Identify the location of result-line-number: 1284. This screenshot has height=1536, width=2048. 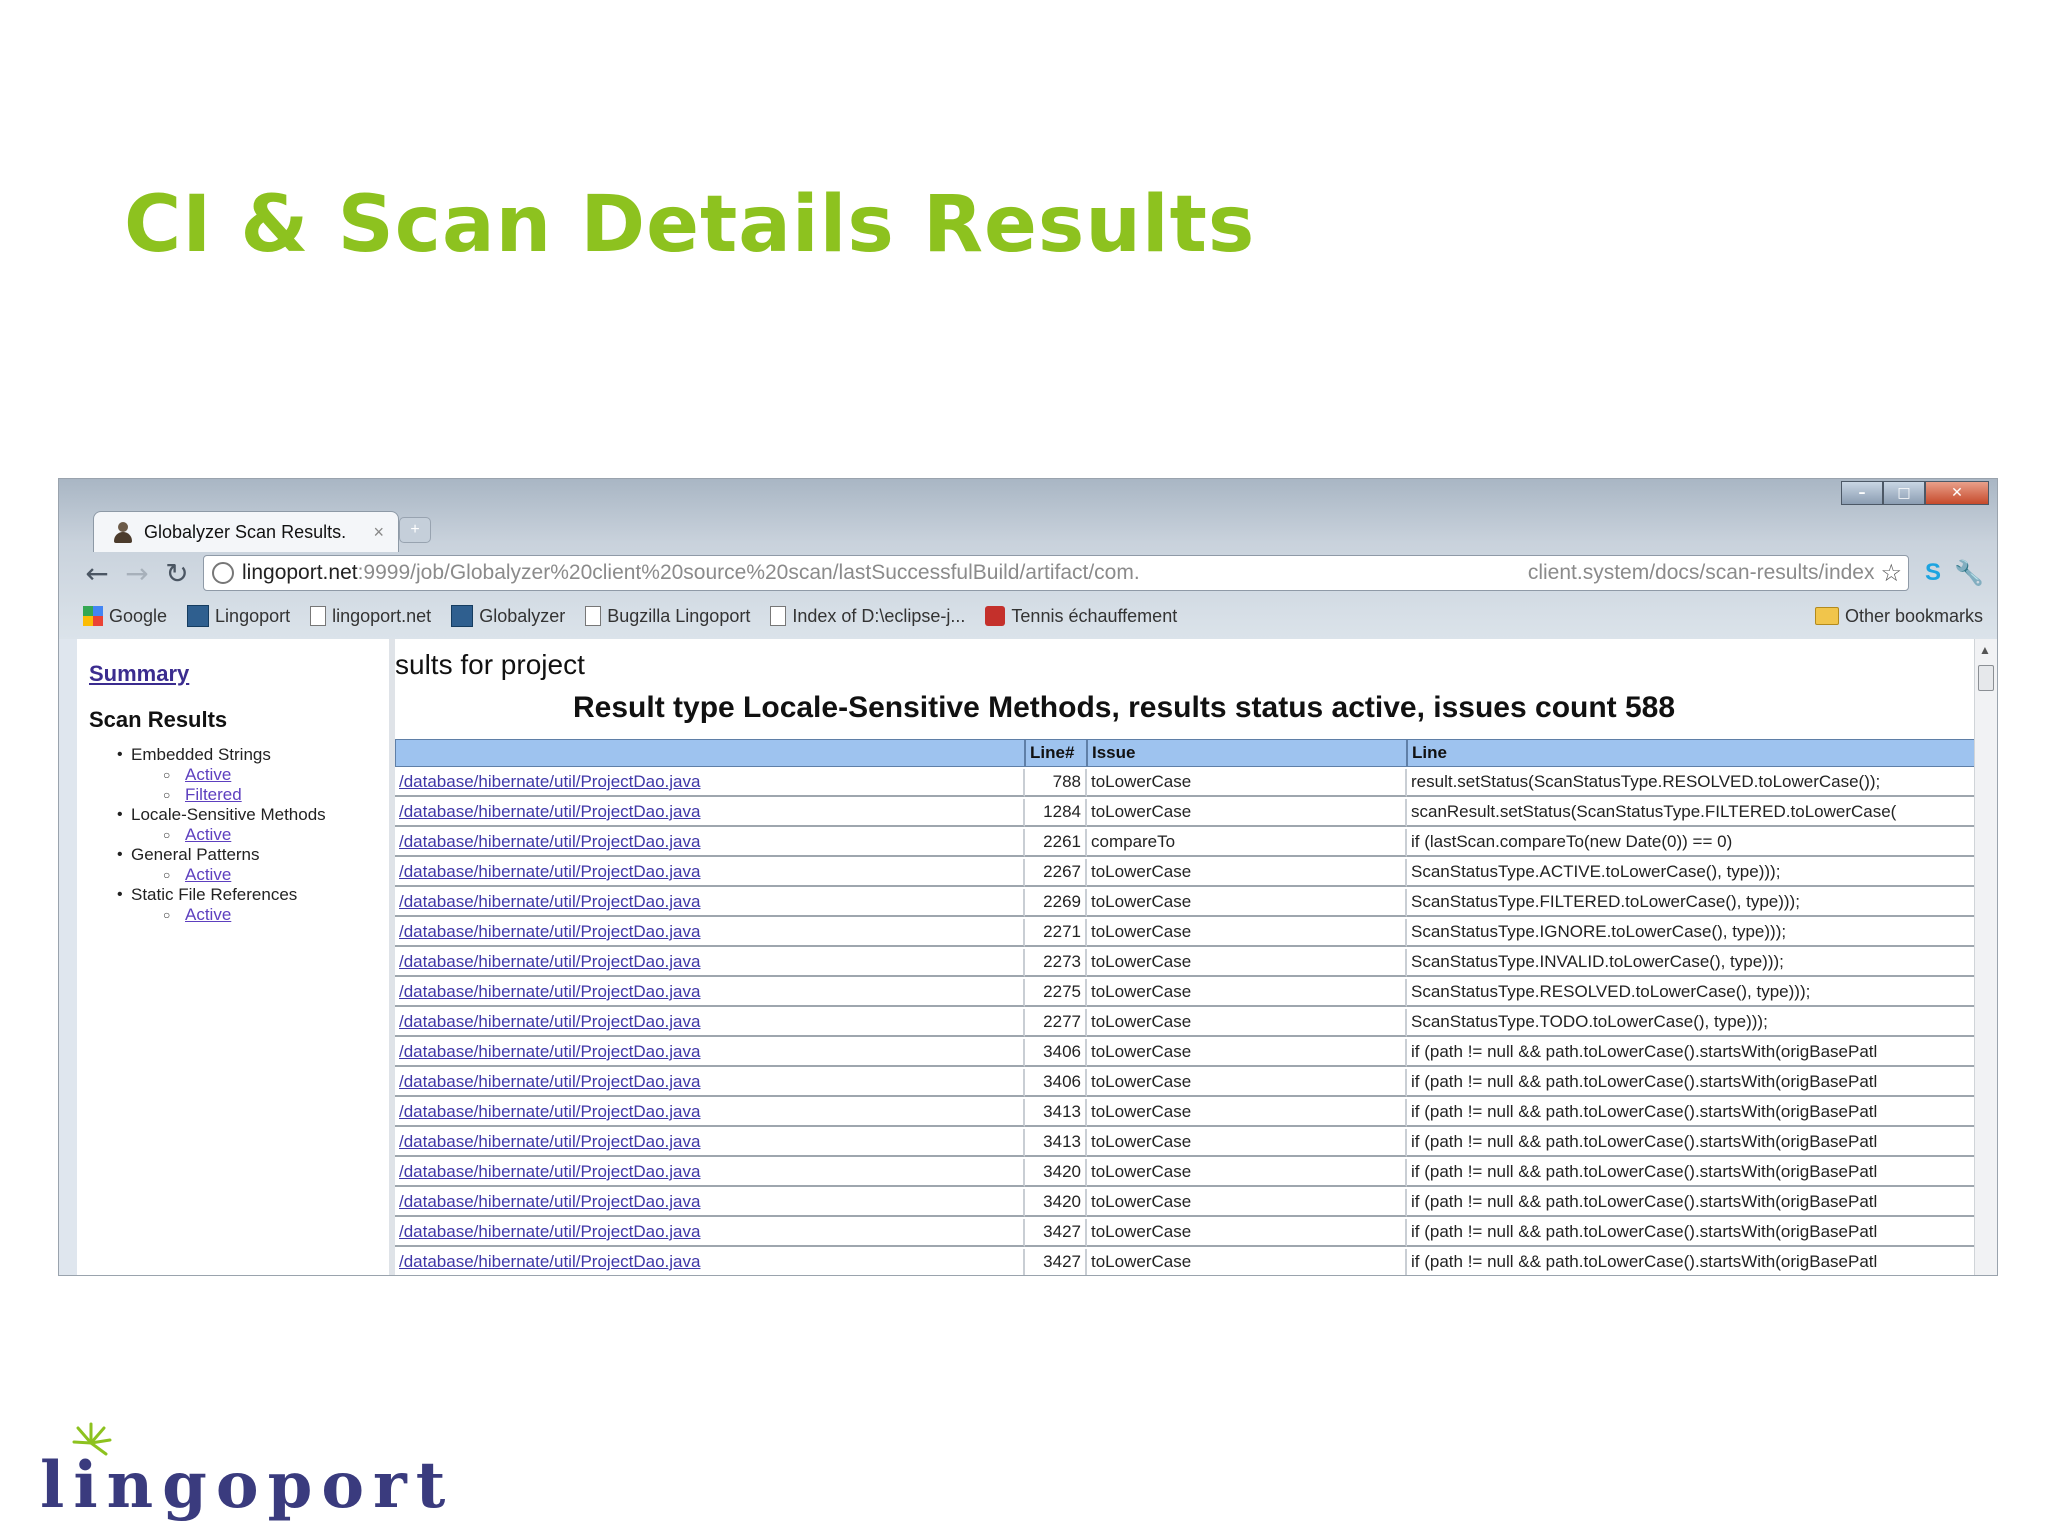
(1056, 813).